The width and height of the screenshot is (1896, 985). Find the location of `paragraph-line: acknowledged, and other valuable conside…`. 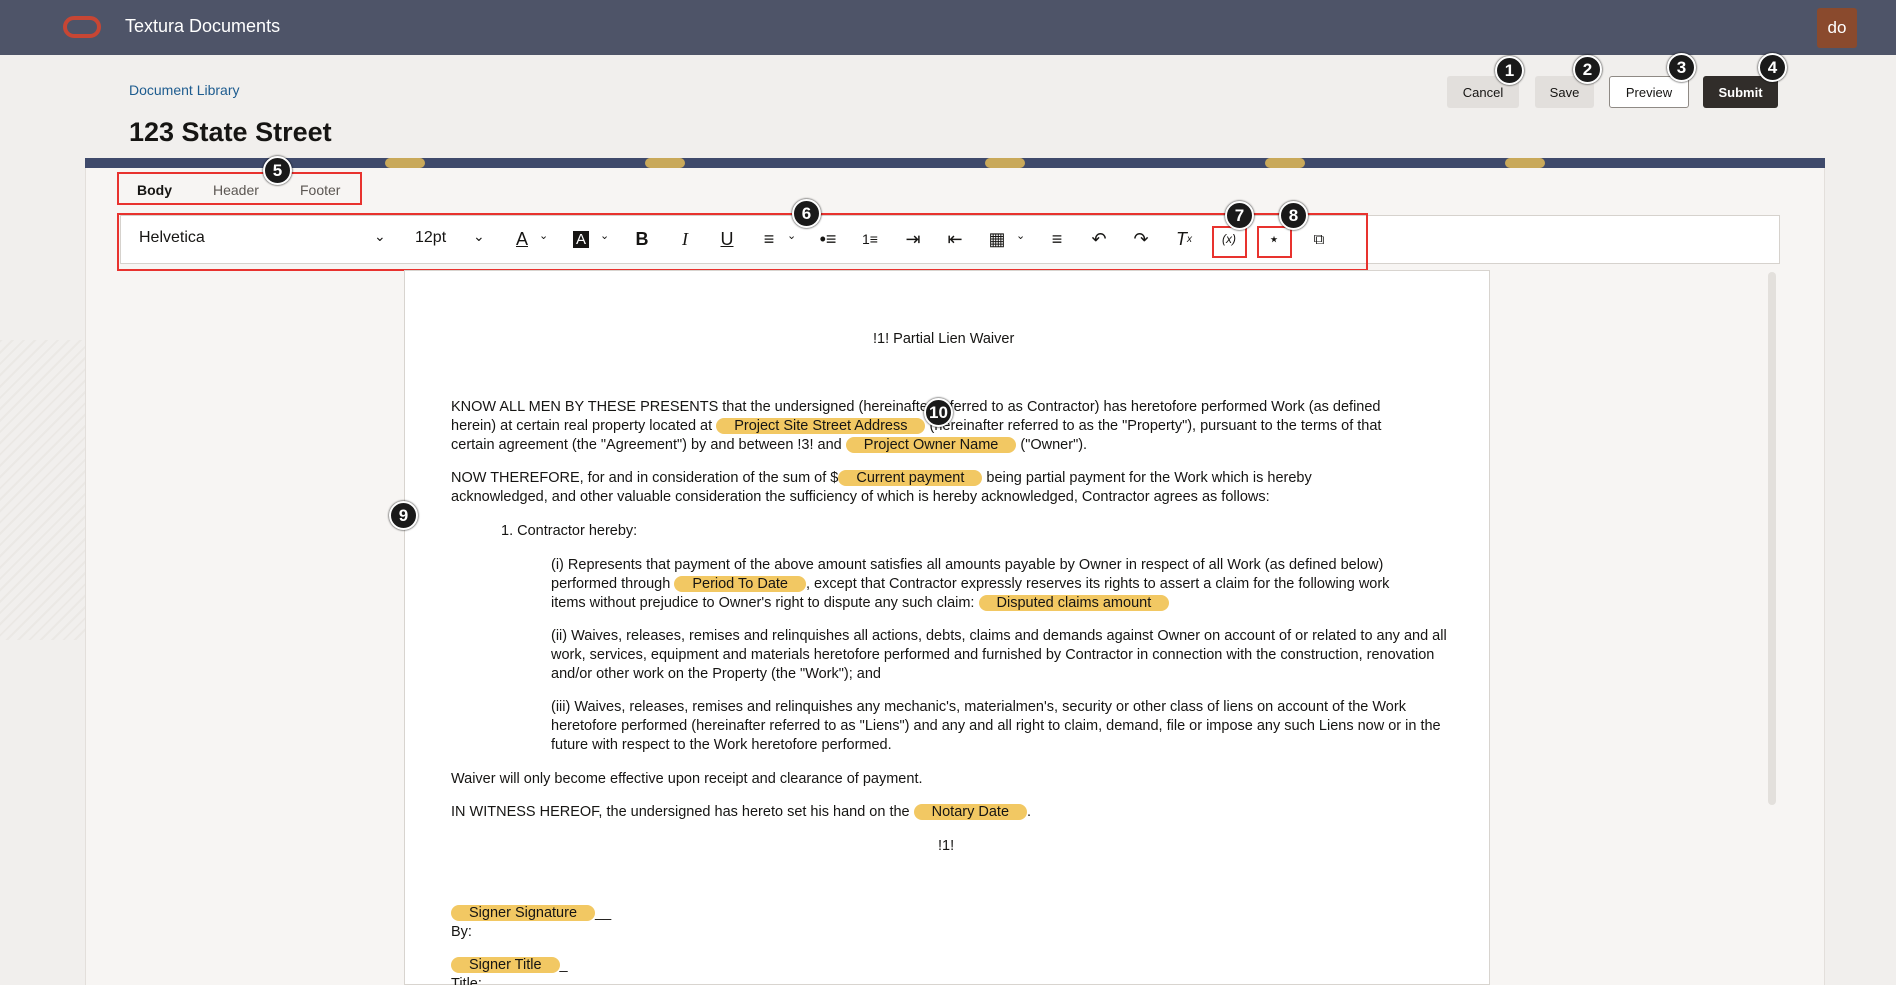

paragraph-line: acknowledged, and other valuable conside… is located at coordinates (860, 497).